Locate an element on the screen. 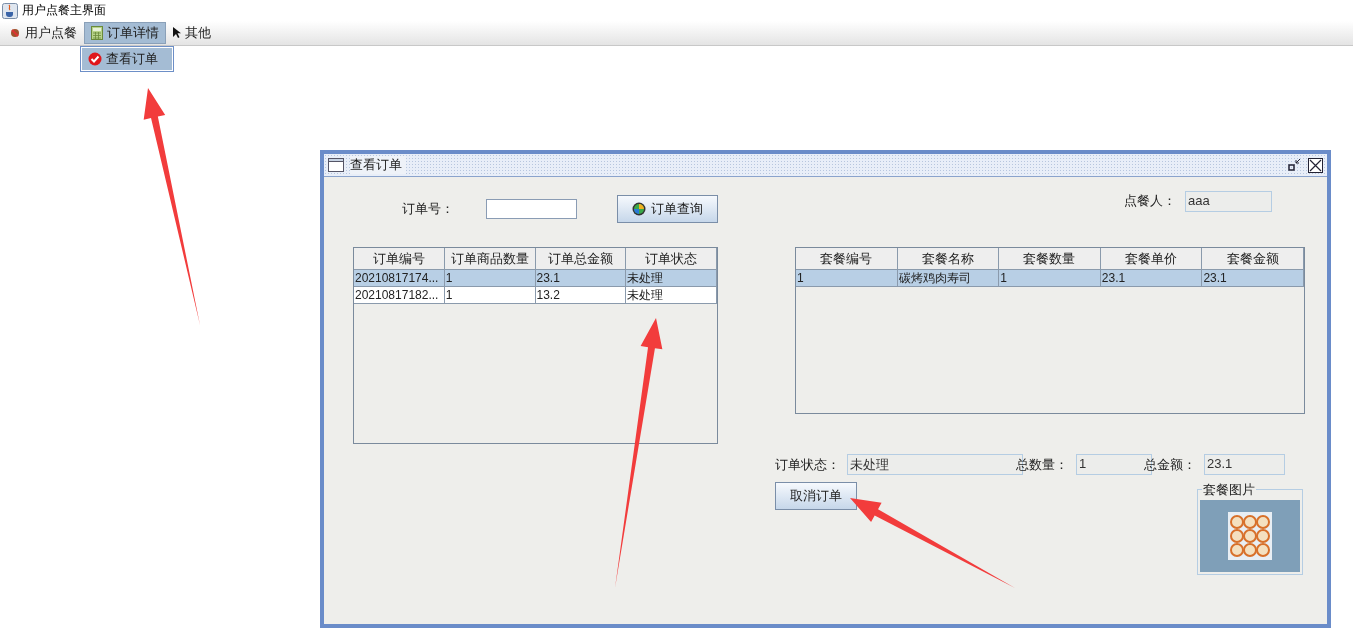 The height and width of the screenshot is (630, 1353). cancel-order-button: 取消订单 is located at coordinates (816, 496).